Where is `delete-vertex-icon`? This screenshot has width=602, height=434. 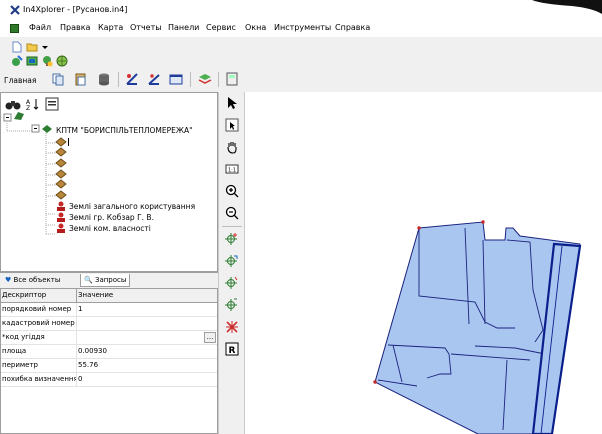 delete-vertex-icon is located at coordinates (232, 327).